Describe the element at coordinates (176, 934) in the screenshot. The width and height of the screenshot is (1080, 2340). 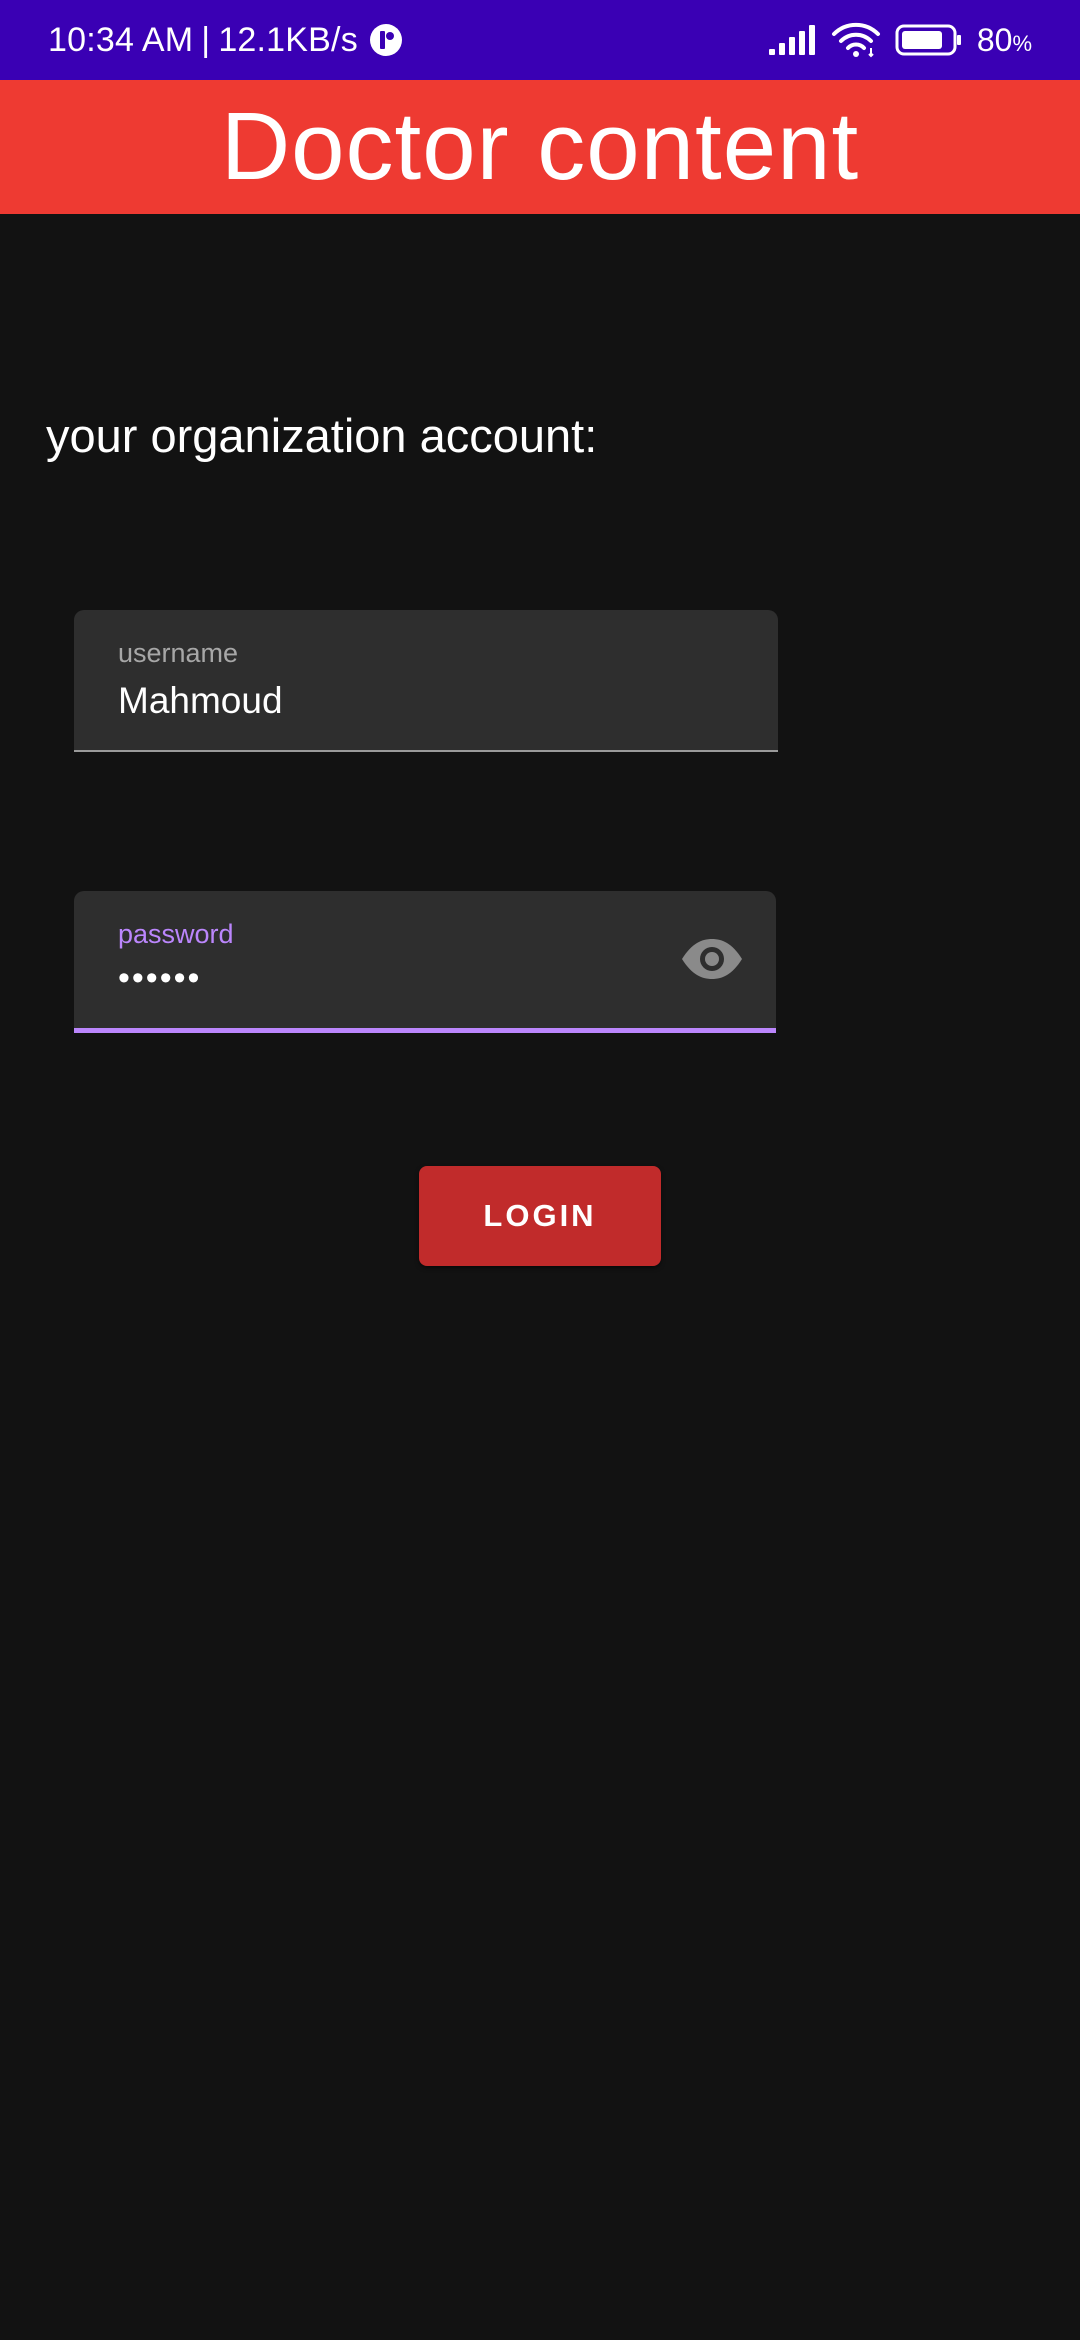
I see `password-label: password` at that location.